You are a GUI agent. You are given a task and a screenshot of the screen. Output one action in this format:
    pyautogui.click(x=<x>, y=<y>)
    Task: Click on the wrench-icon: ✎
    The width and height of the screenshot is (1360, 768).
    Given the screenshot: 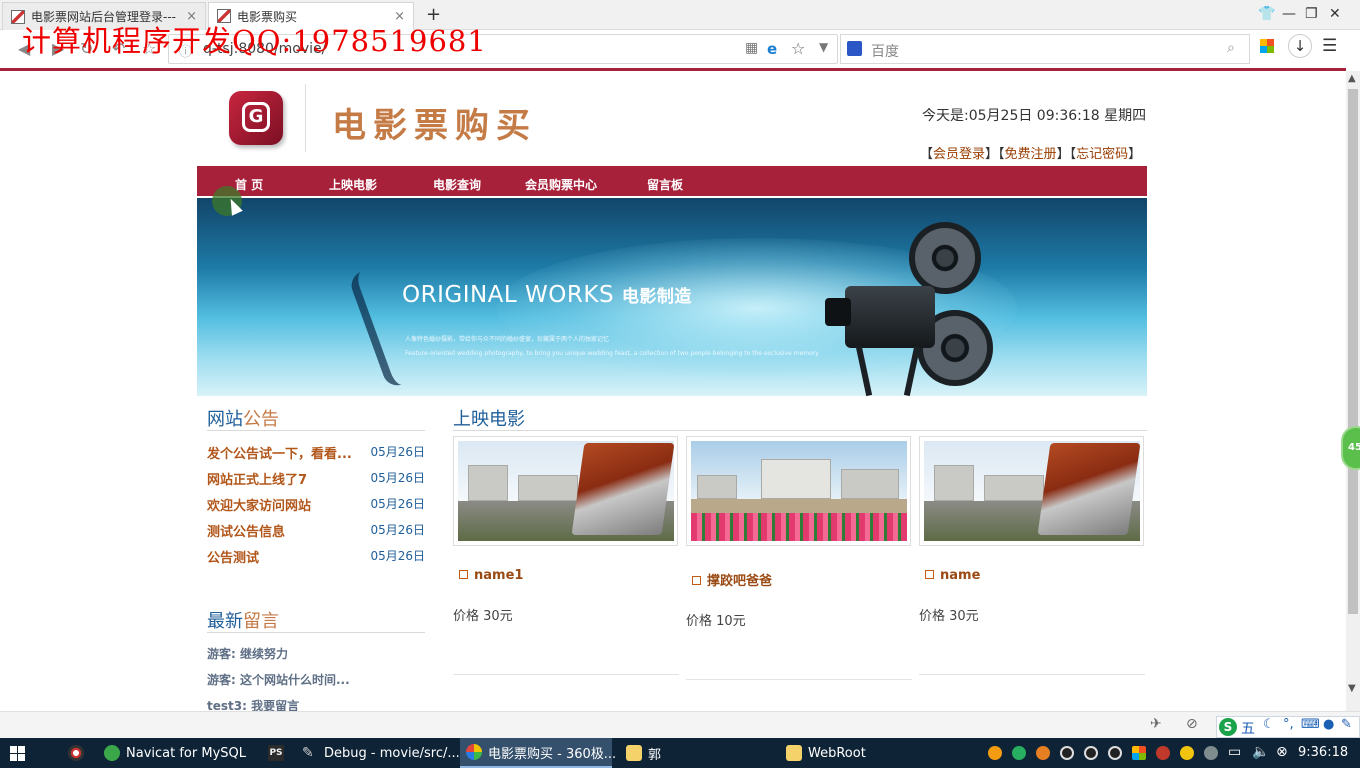 What is the action you would take?
    pyautogui.click(x=1346, y=724)
    